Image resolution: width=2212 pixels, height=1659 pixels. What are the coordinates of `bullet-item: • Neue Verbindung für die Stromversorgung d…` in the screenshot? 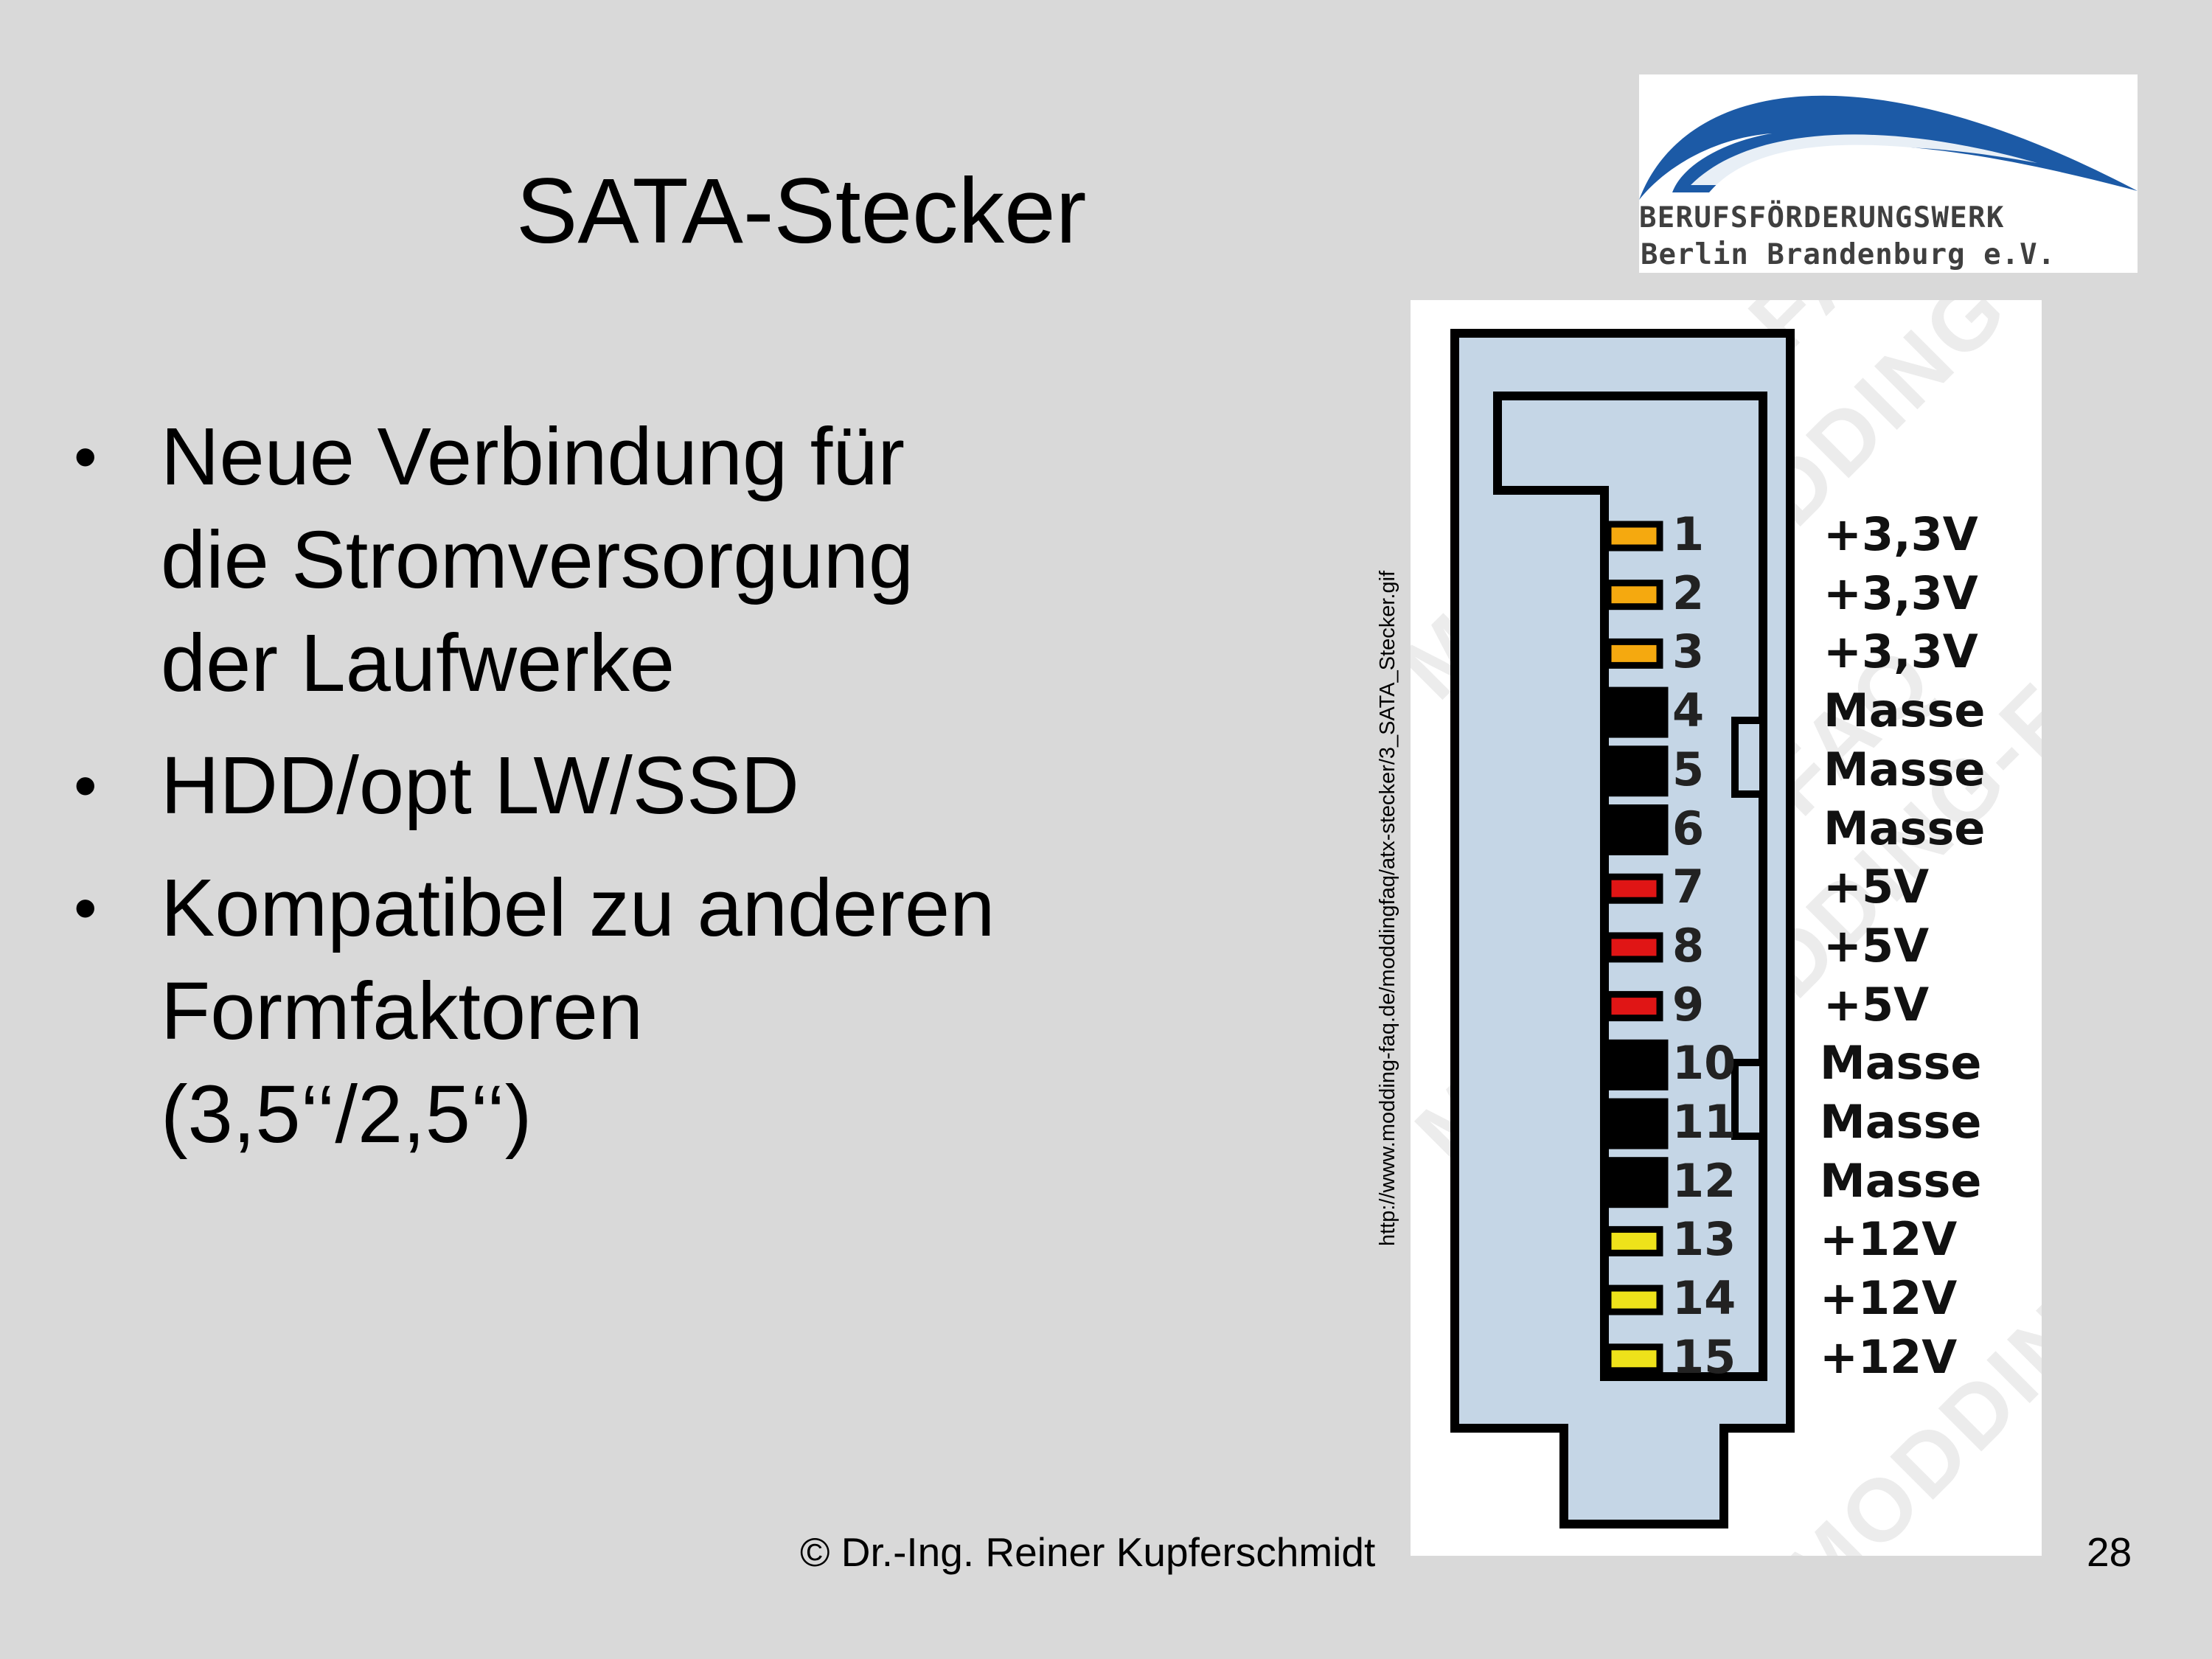 It's located at (700, 560).